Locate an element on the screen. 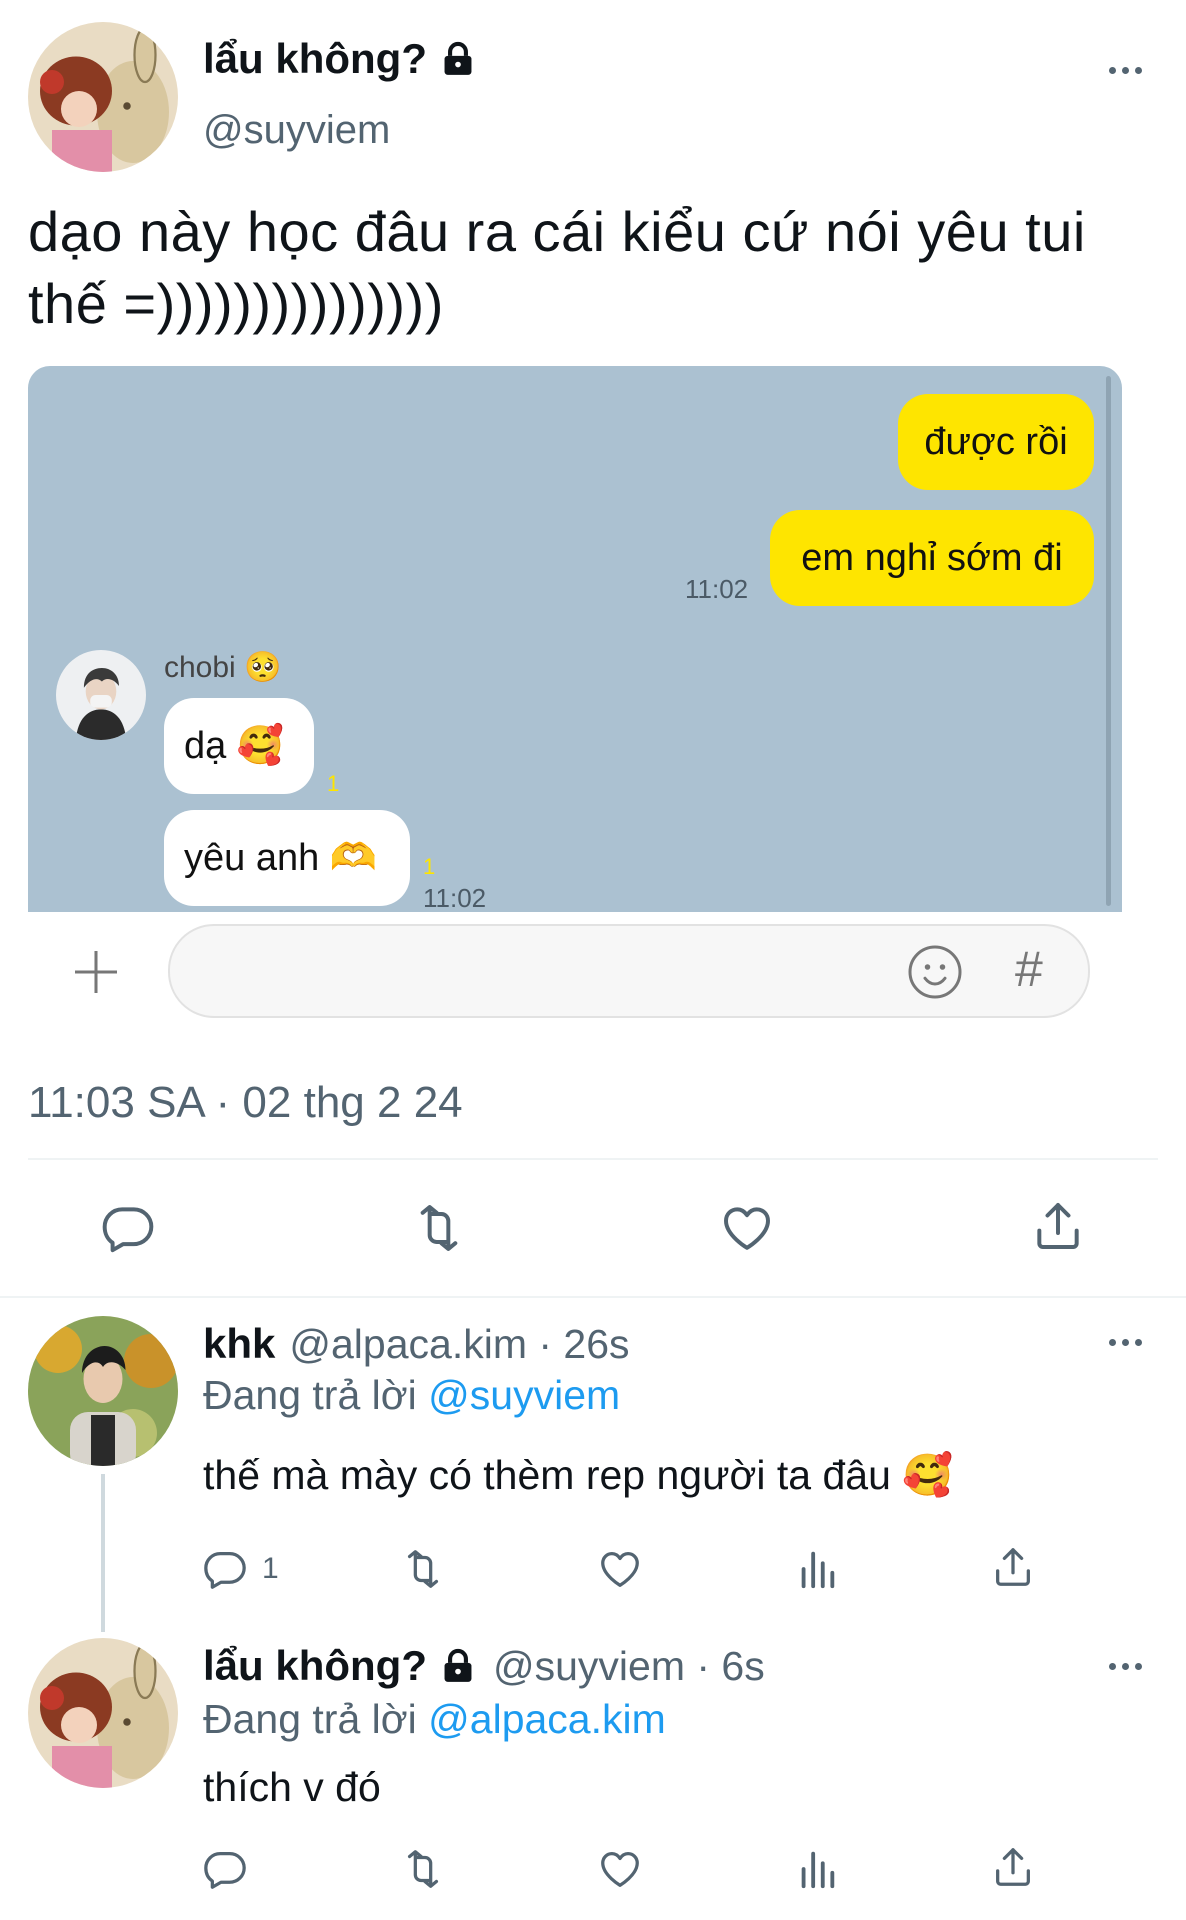 This screenshot has width=1186, height=1920. replying-to-handle: @alpaca.kim is located at coordinates (547, 1719).